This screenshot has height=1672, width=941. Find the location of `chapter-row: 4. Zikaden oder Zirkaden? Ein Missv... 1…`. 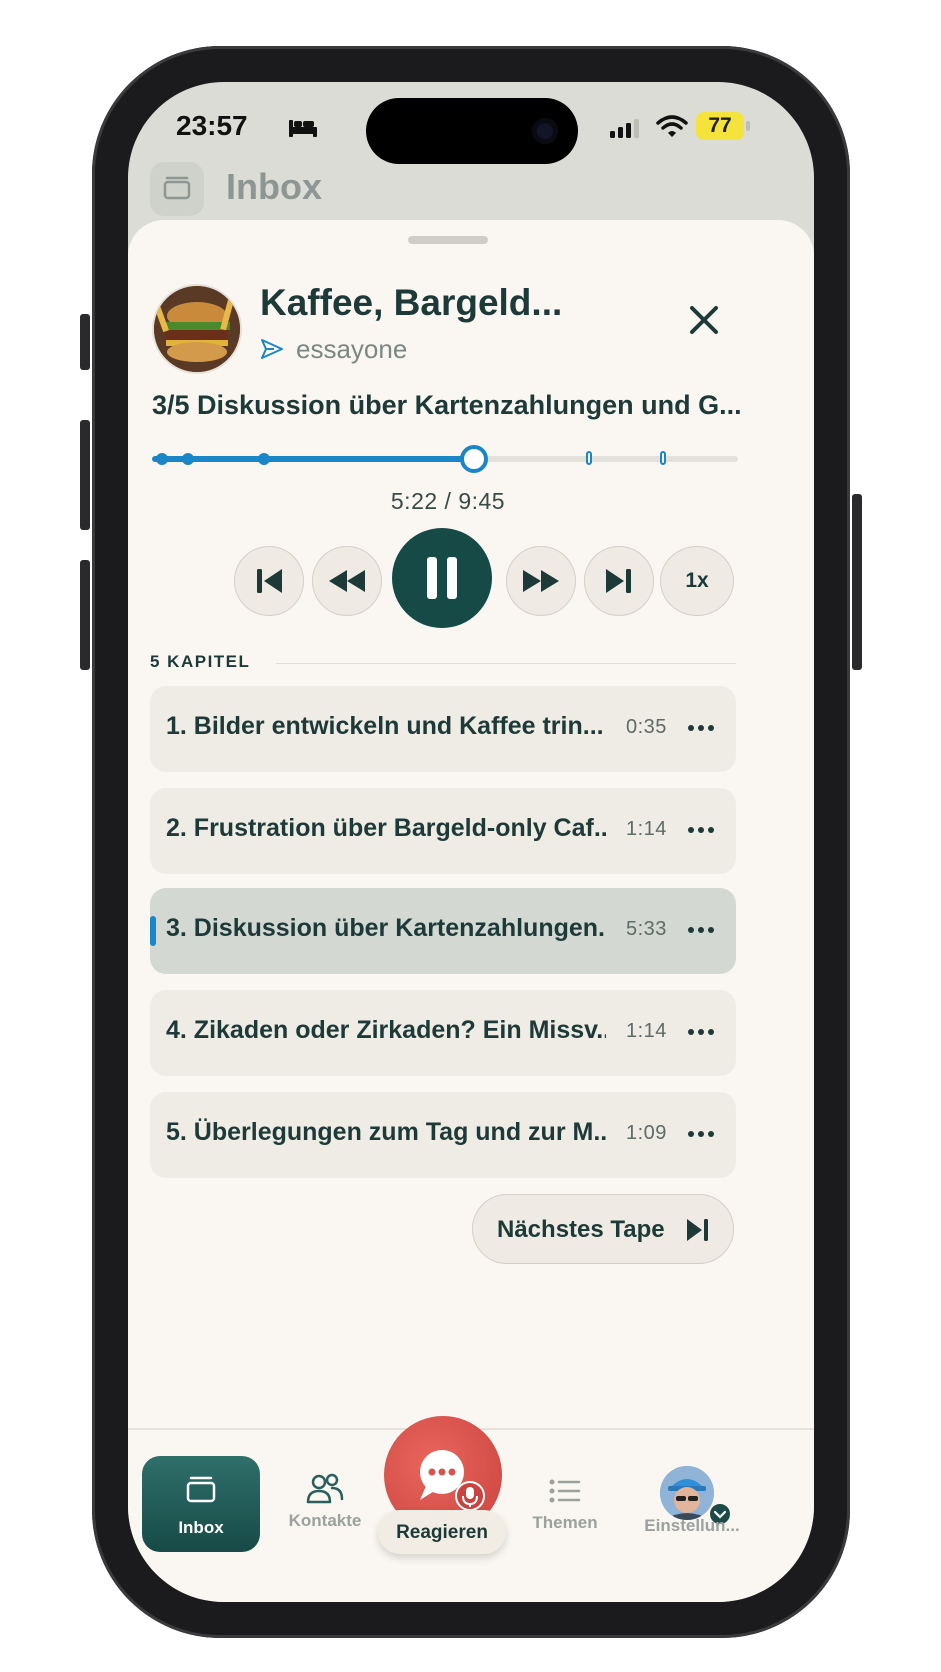

chapter-row: 4. Zikaden oder Zirkaden? Ein Missv... 1… is located at coordinates (443, 1033).